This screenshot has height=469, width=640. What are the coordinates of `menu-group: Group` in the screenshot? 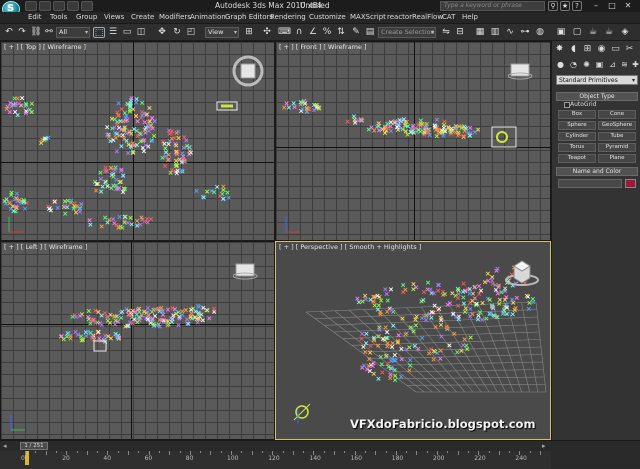 It's located at (86, 17).